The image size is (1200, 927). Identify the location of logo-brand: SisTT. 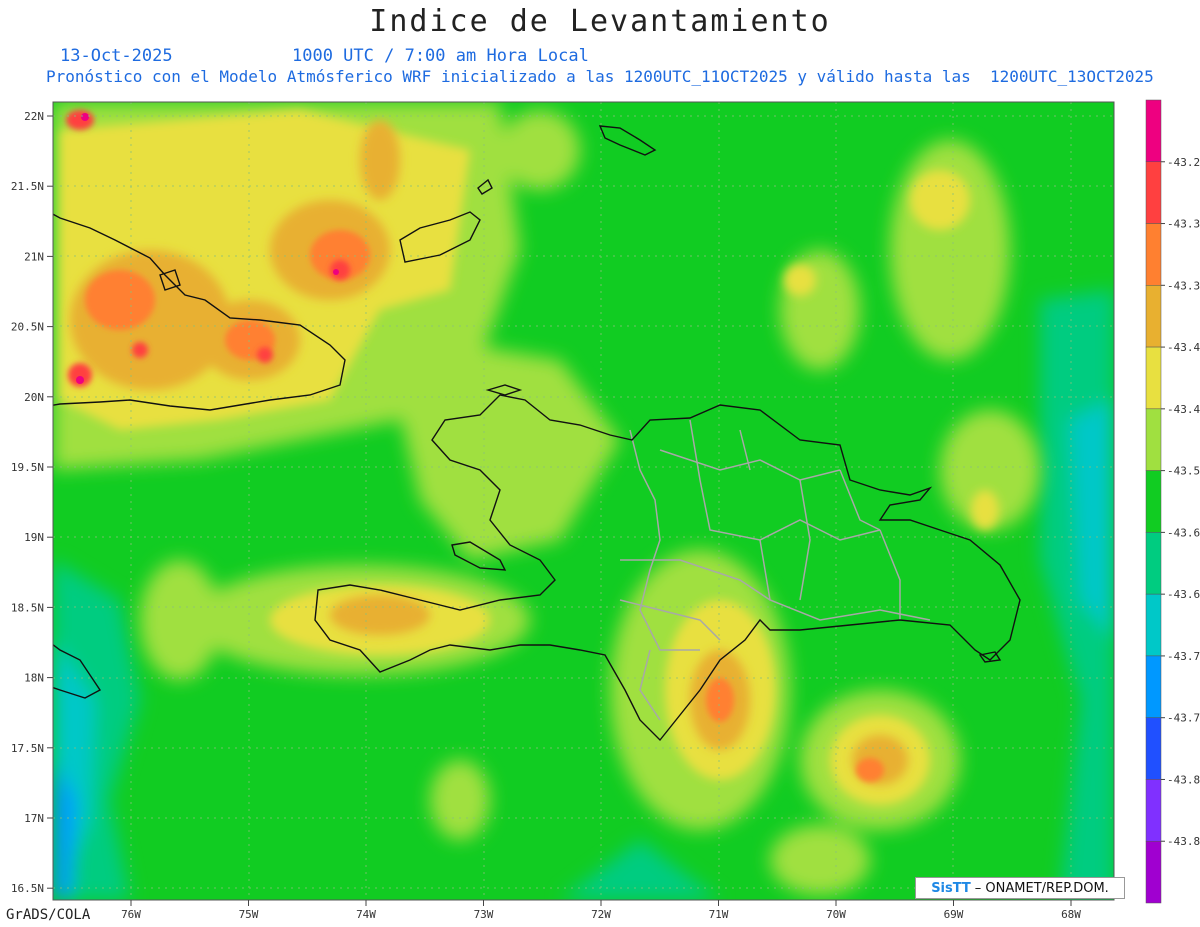
(951, 888).